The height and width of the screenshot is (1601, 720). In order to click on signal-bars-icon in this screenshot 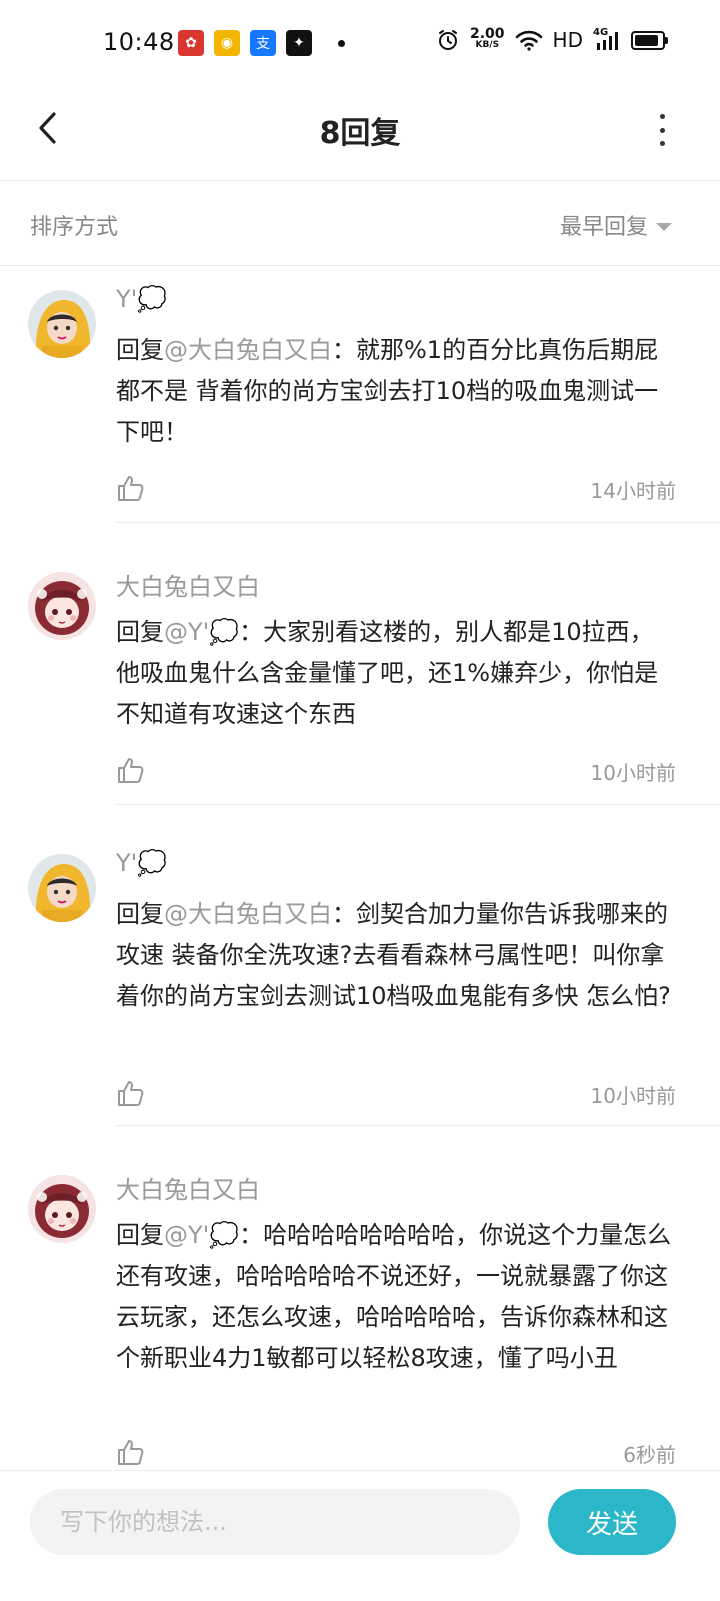, I will do `click(607, 41)`.